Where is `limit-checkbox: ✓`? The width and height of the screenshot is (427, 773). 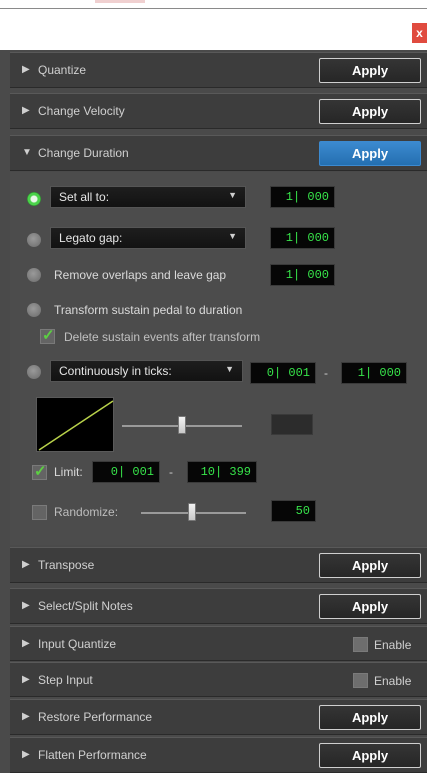 limit-checkbox: ✓ is located at coordinates (39, 471).